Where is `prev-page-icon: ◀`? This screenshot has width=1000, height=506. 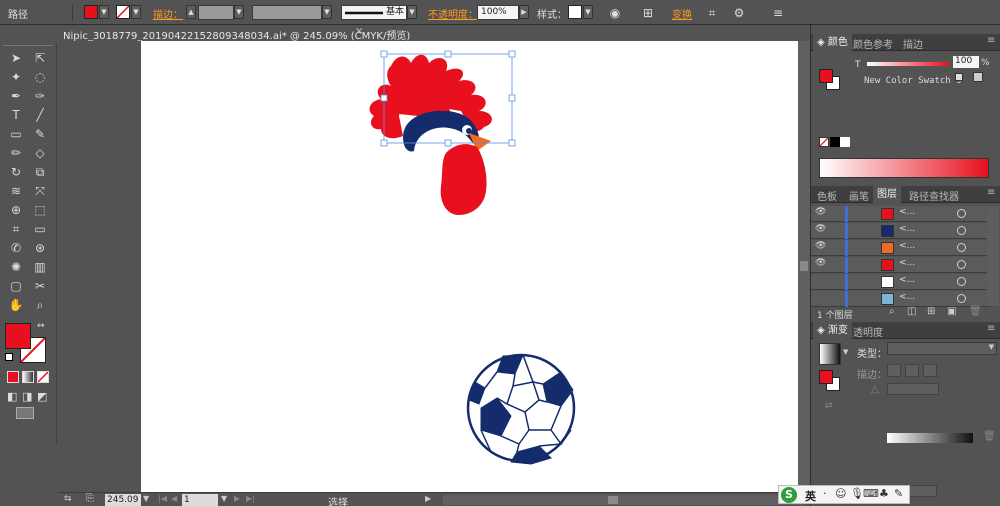 prev-page-icon: ◀ is located at coordinates (174, 498).